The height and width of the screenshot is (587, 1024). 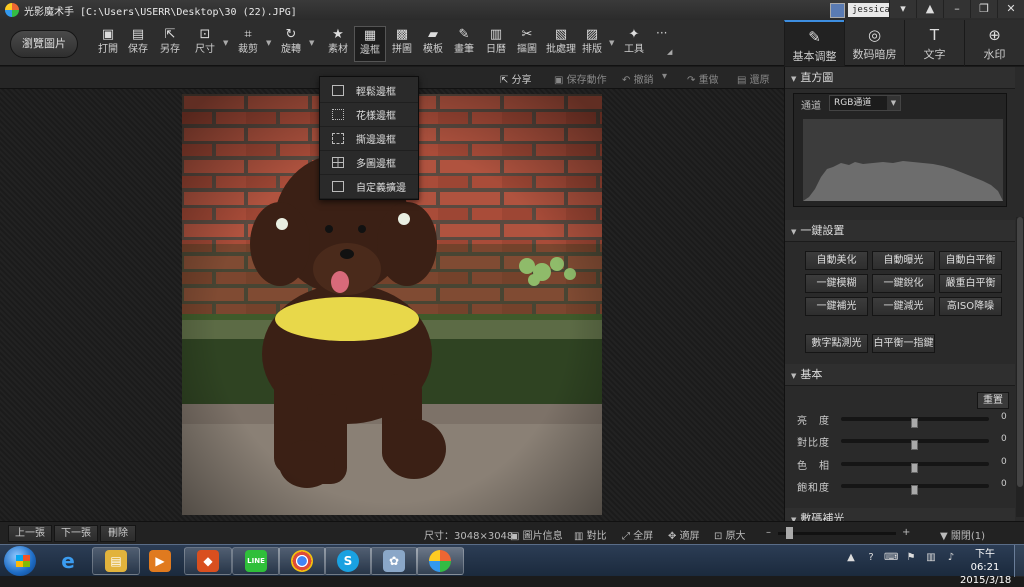 What do you see at coordinates (836, 306) in the screenshot?
I see `one-click-fill-light-button: 一鍵補光` at bounding box center [836, 306].